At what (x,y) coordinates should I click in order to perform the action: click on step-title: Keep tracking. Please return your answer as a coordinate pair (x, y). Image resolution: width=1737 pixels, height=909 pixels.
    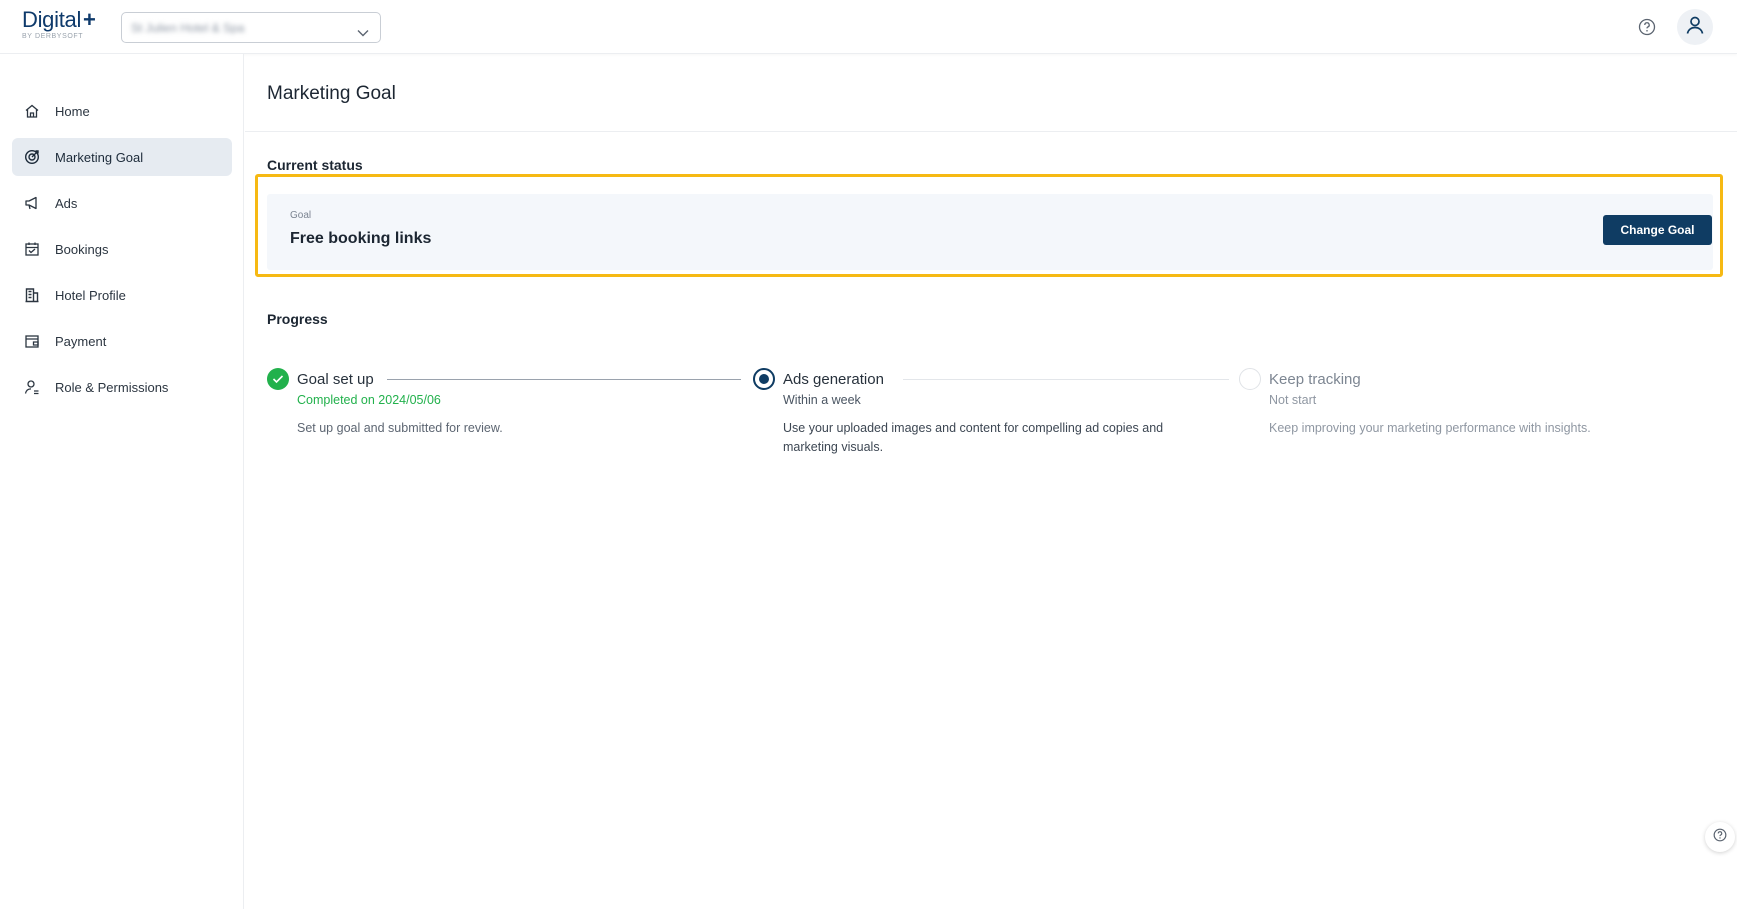
    Looking at the image, I should click on (1315, 379).